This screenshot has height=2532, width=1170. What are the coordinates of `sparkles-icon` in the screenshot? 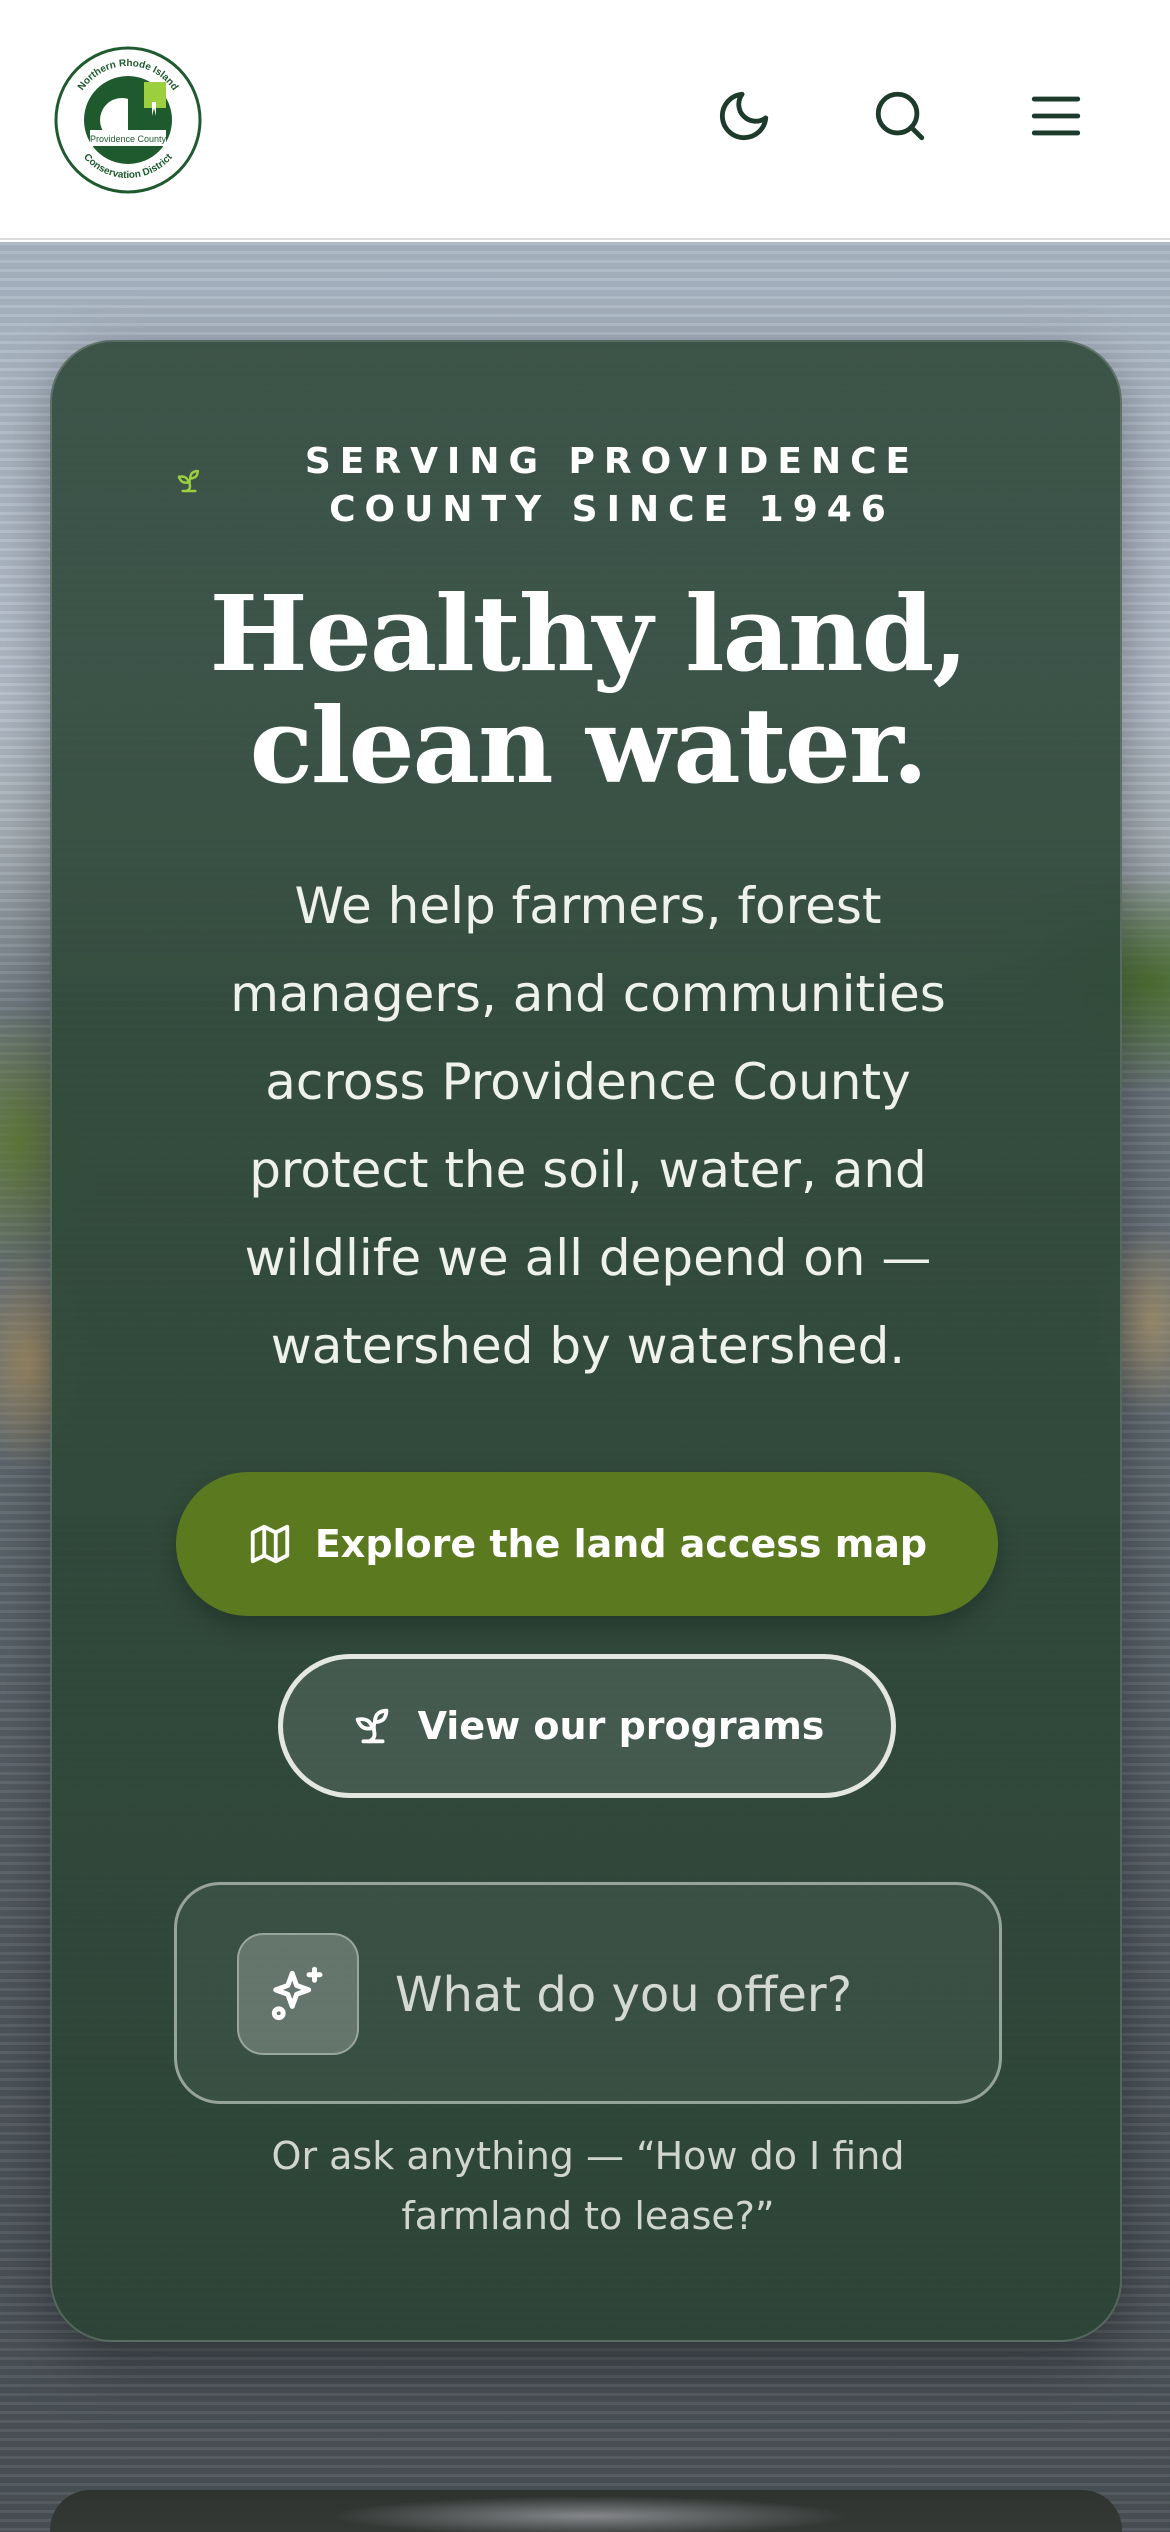 It's located at (297, 1993).